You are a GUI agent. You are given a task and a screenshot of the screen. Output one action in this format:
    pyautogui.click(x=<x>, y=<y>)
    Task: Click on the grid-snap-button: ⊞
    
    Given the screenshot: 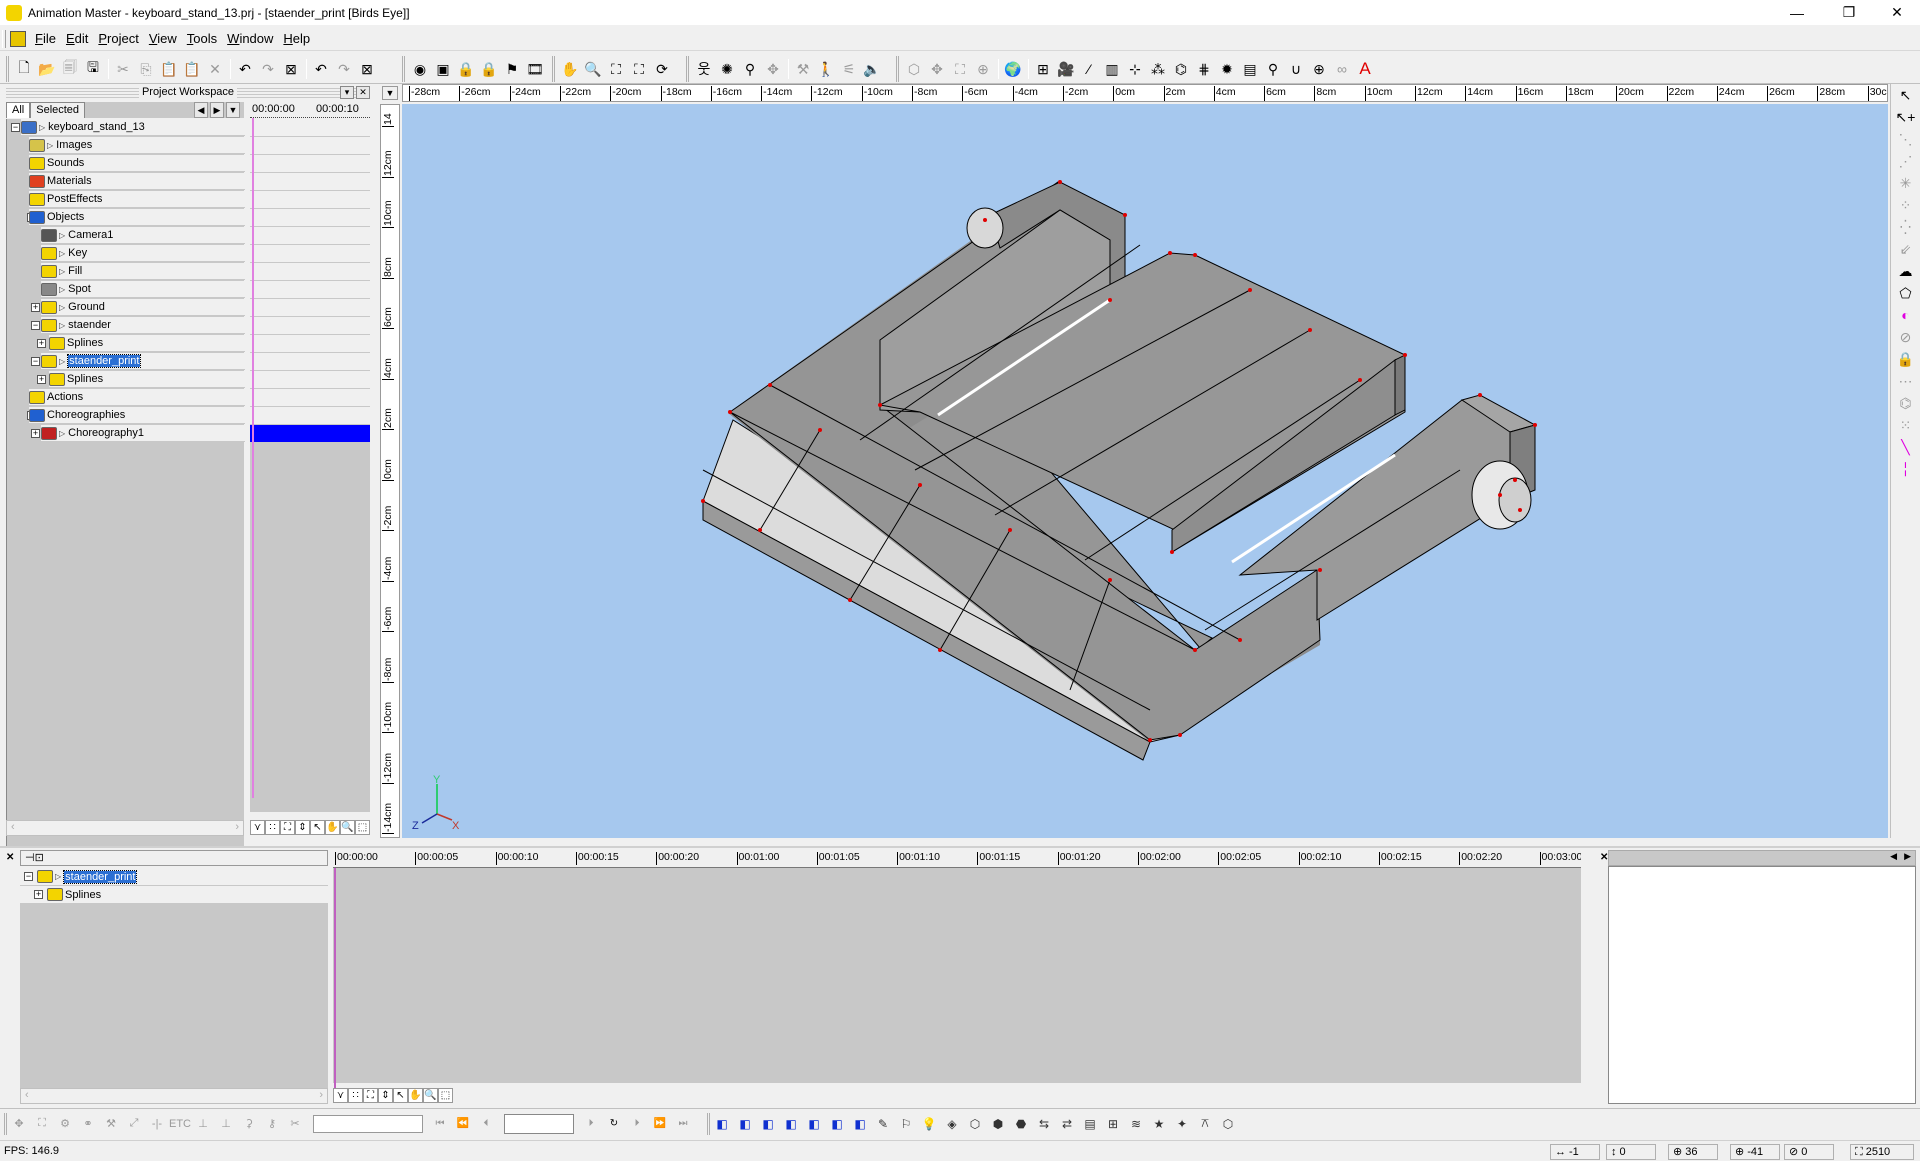 What is the action you would take?
    pyautogui.click(x=1043, y=69)
    